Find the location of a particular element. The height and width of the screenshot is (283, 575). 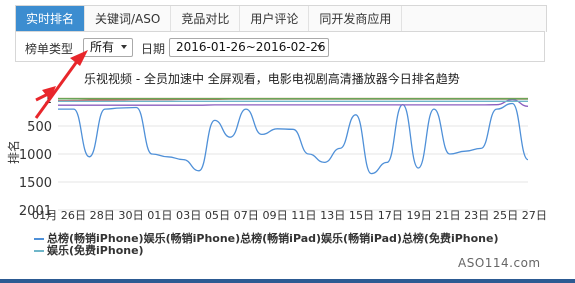

footer-bar is located at coordinates (287, 281).